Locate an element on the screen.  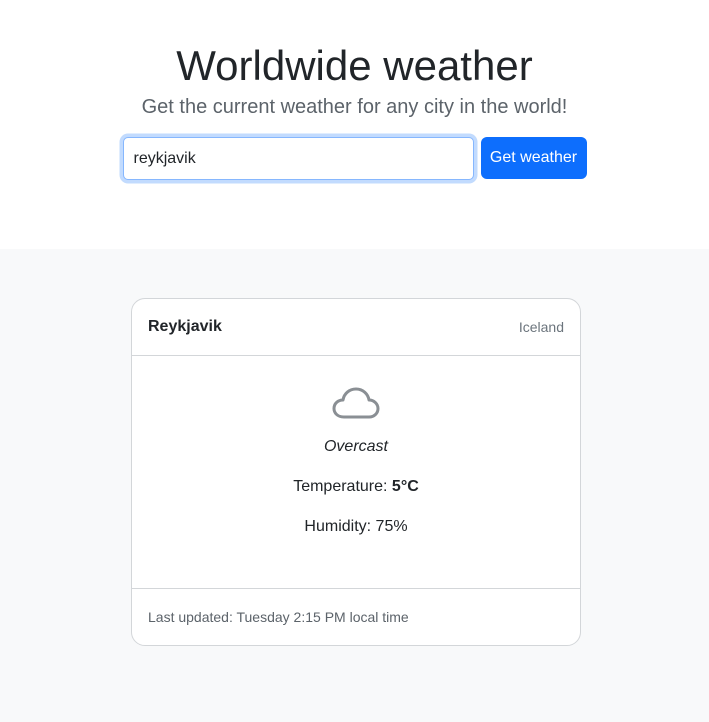
city-search-input is located at coordinates (298, 158).